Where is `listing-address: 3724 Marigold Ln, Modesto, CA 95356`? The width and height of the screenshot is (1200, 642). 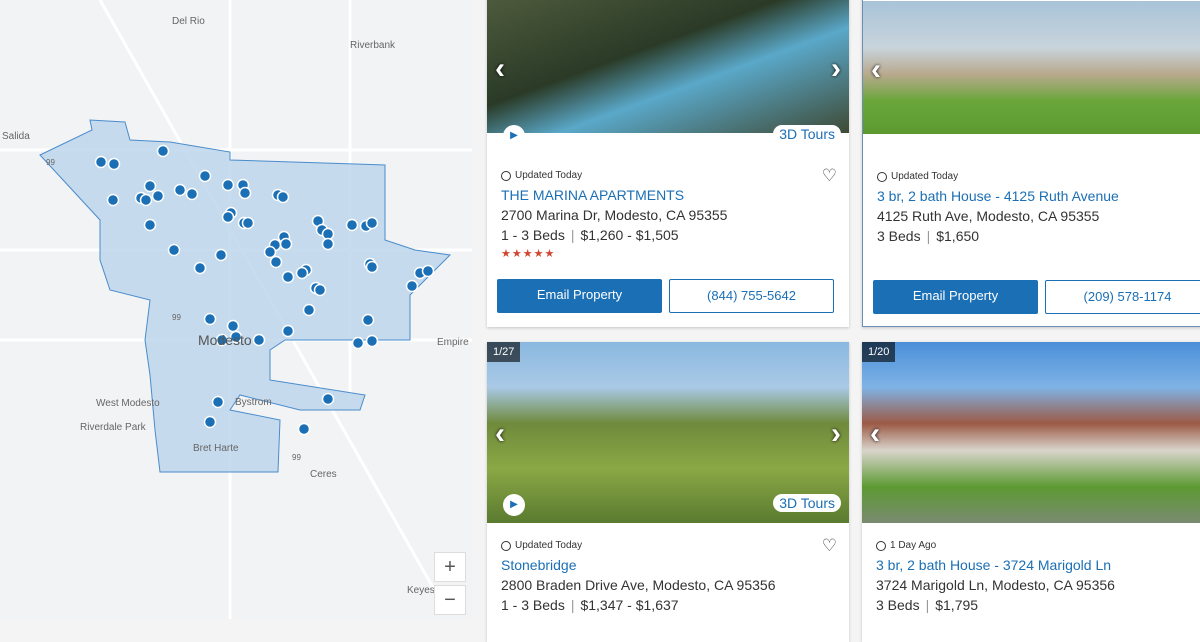 listing-address: 3724 Marigold Ln, Modesto, CA 95356 is located at coordinates (995, 585).